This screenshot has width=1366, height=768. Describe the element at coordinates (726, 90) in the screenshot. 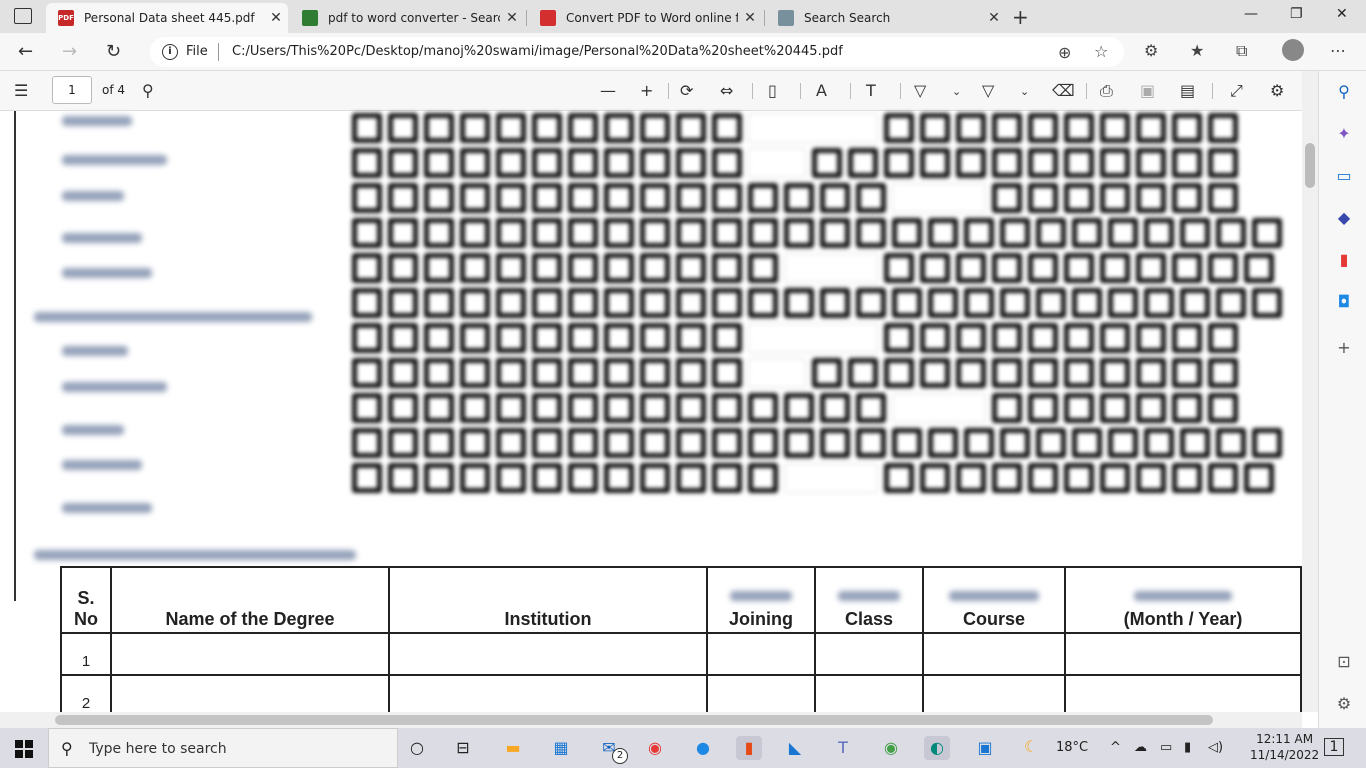

I see `fit-page-icon: ⇔` at that location.